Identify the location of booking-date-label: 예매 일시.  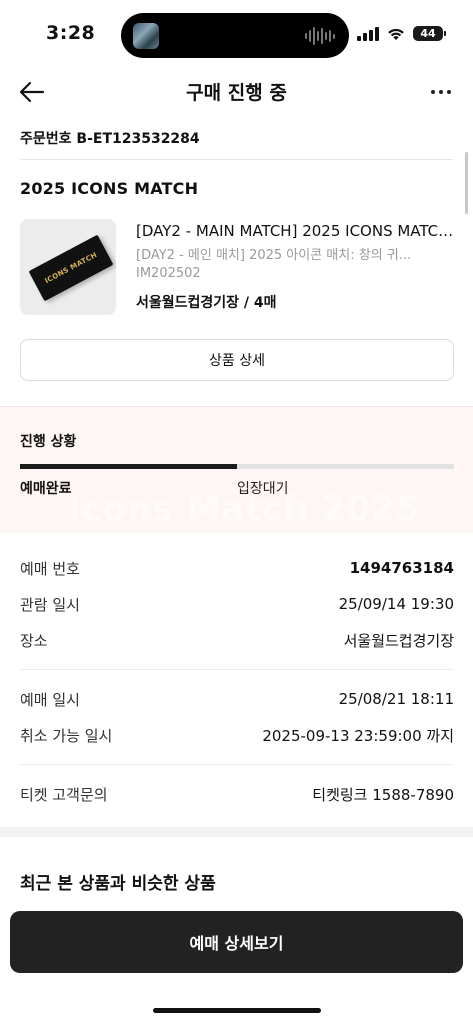
(50, 699).